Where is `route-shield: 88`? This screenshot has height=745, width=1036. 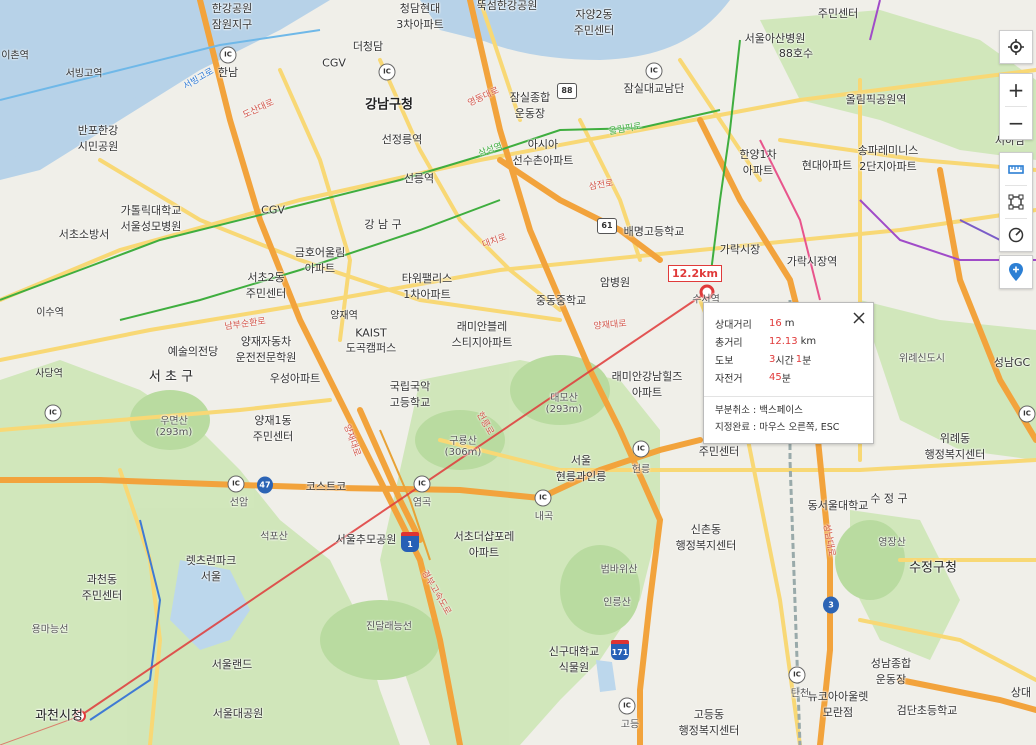 route-shield: 88 is located at coordinates (567, 91).